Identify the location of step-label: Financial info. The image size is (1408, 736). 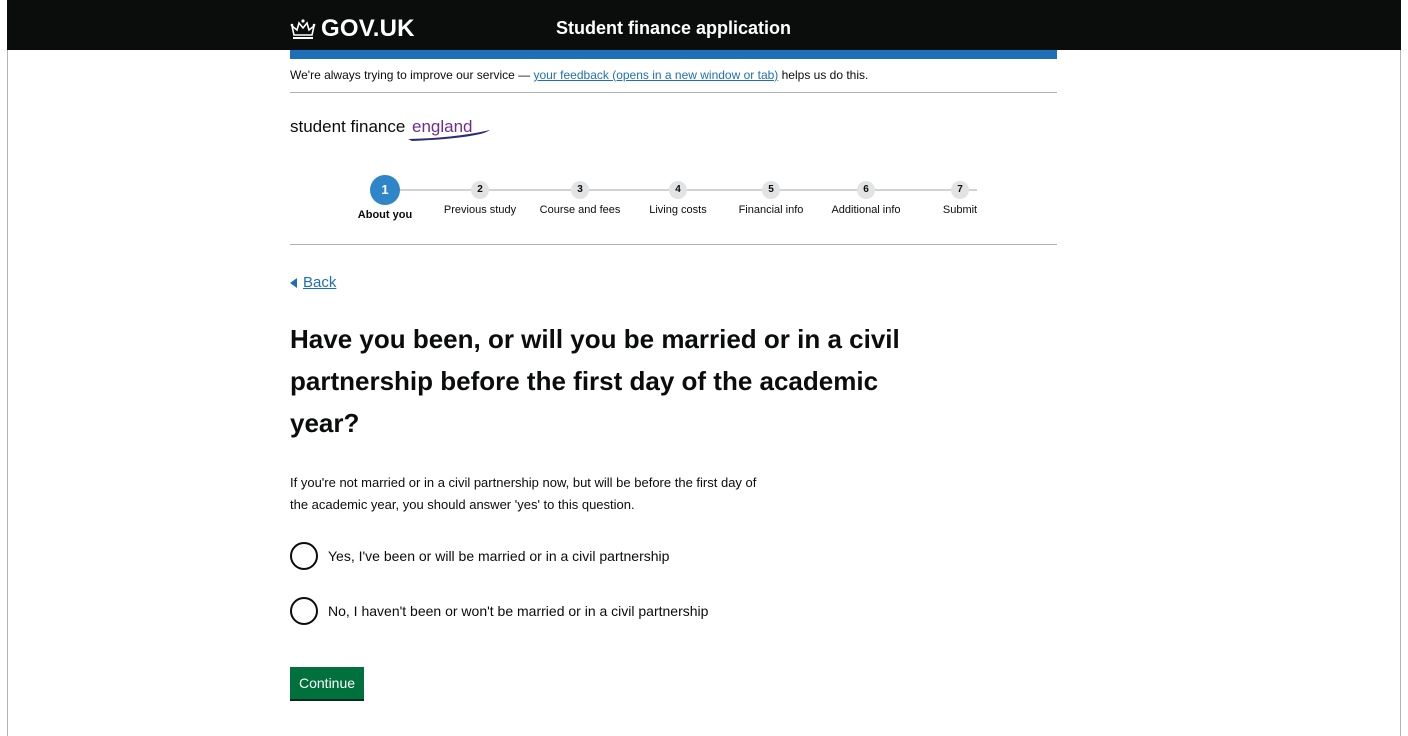
(771, 210).